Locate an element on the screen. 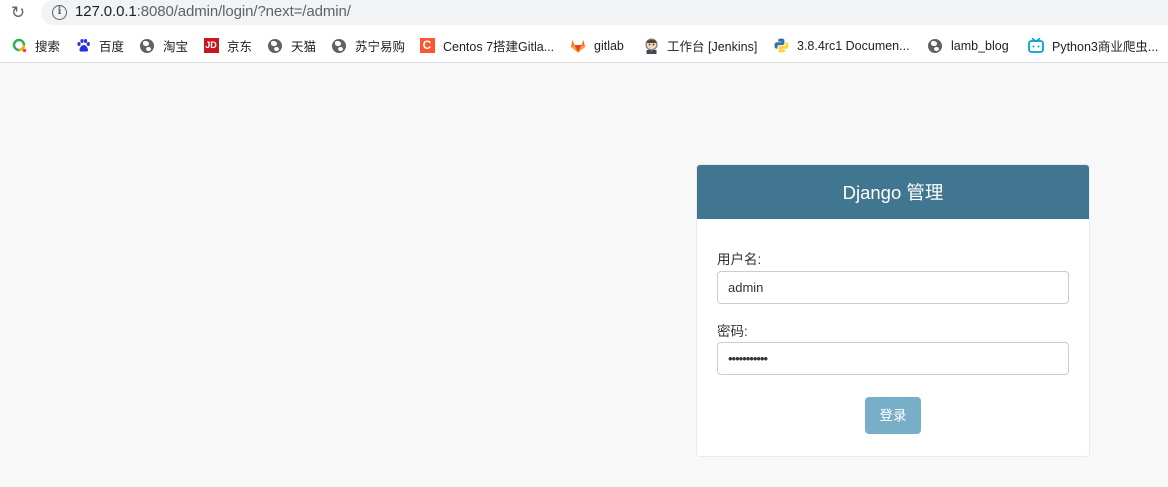  url-text: 127.0.0.1:8080/admin/login/?next=/admin/ is located at coordinates (213, 11).